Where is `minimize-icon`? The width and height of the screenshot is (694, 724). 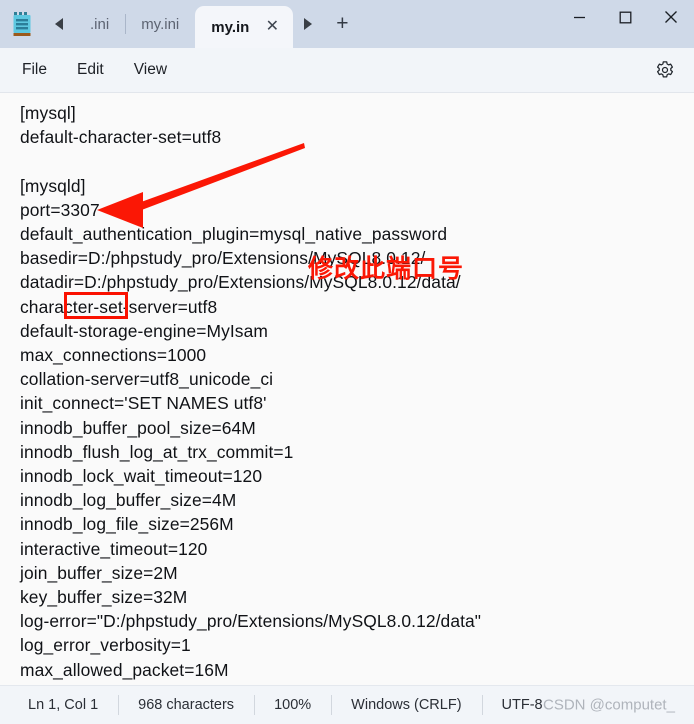
minimize-icon is located at coordinates (579, 17).